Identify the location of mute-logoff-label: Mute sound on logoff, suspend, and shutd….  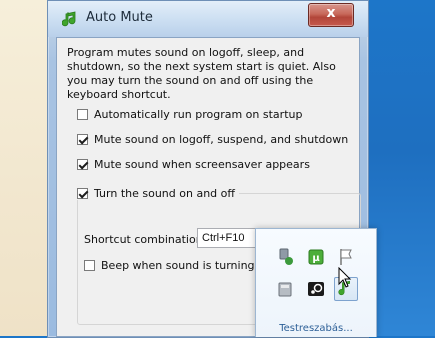
(221, 139).